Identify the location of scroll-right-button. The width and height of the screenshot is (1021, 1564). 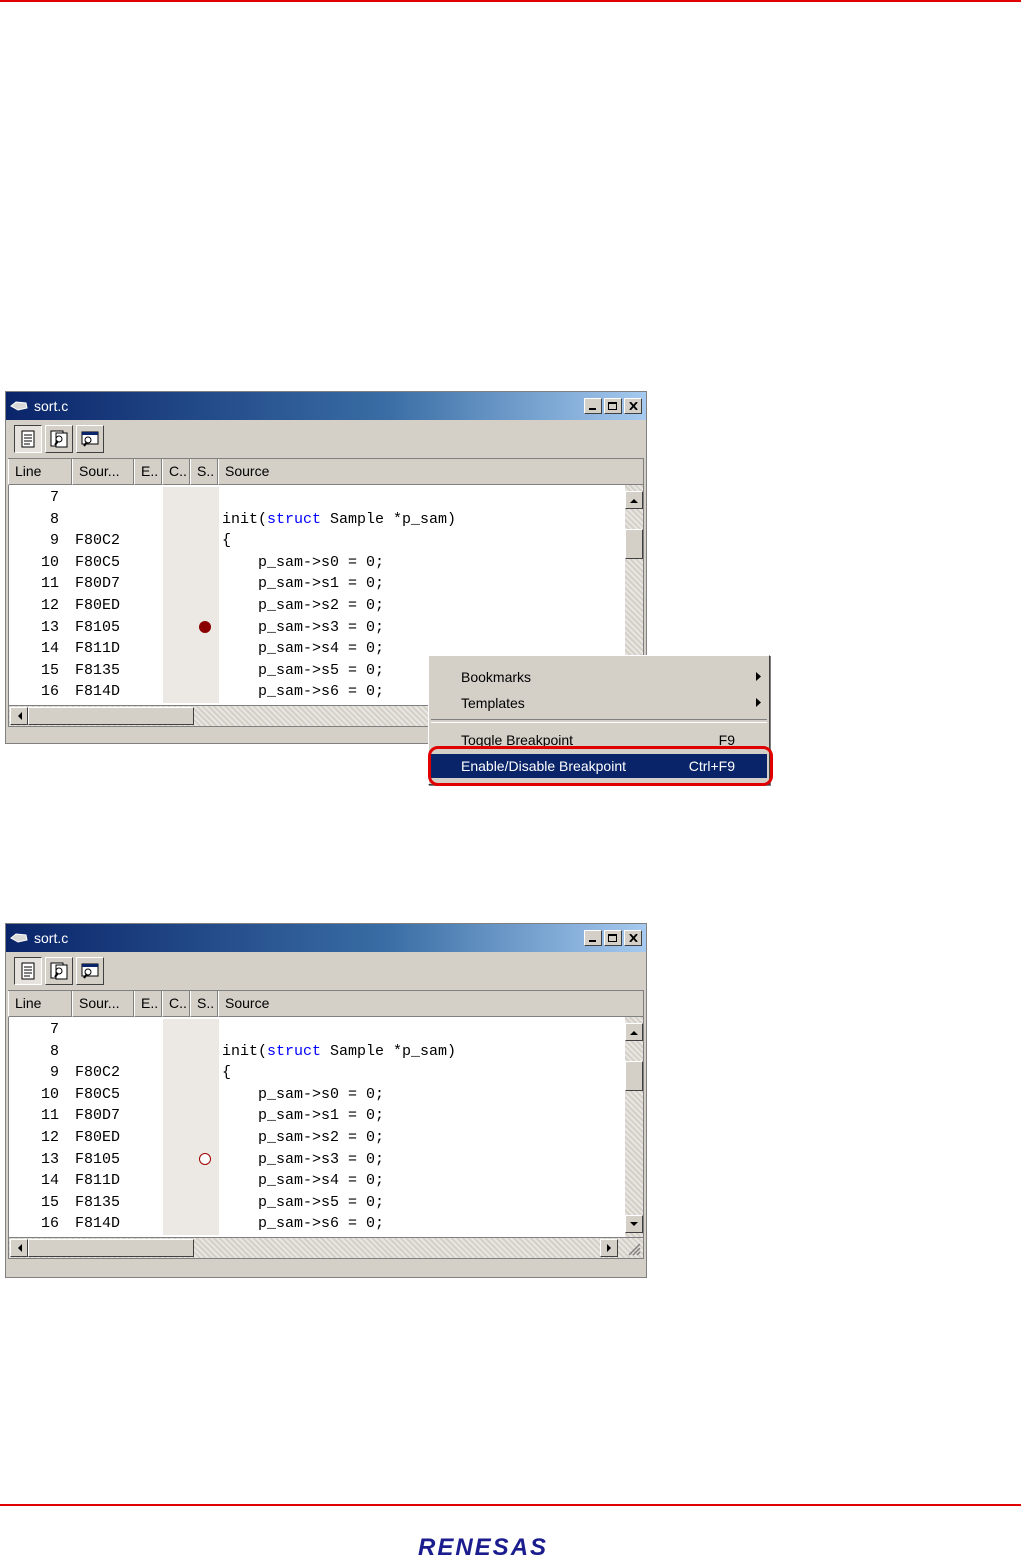
(609, 1248).